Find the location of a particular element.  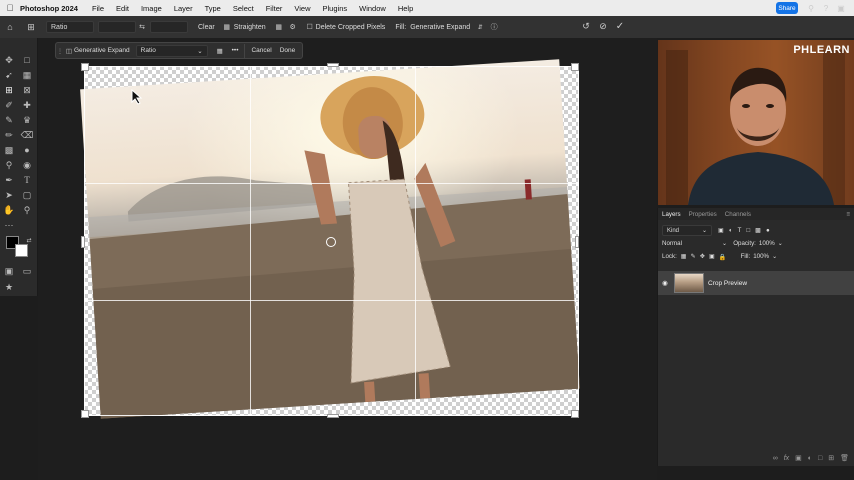

lock-artboard-icon: ▣ is located at coordinates (712, 256).